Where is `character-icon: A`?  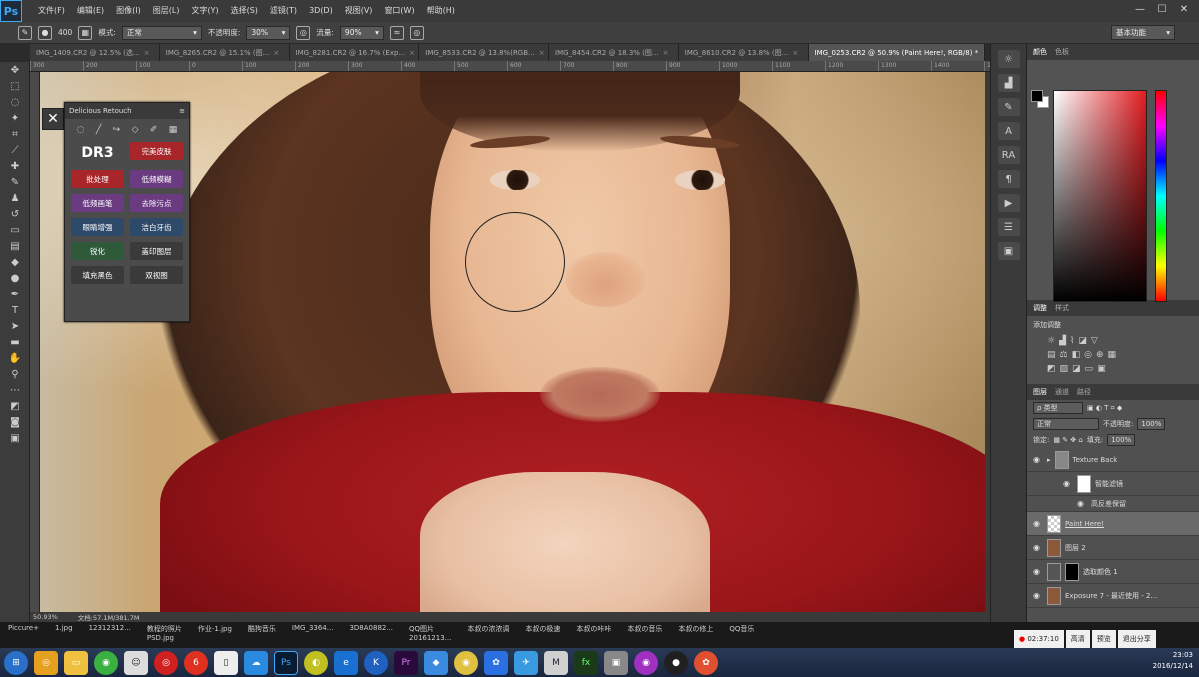 character-icon: A is located at coordinates (1008, 131).